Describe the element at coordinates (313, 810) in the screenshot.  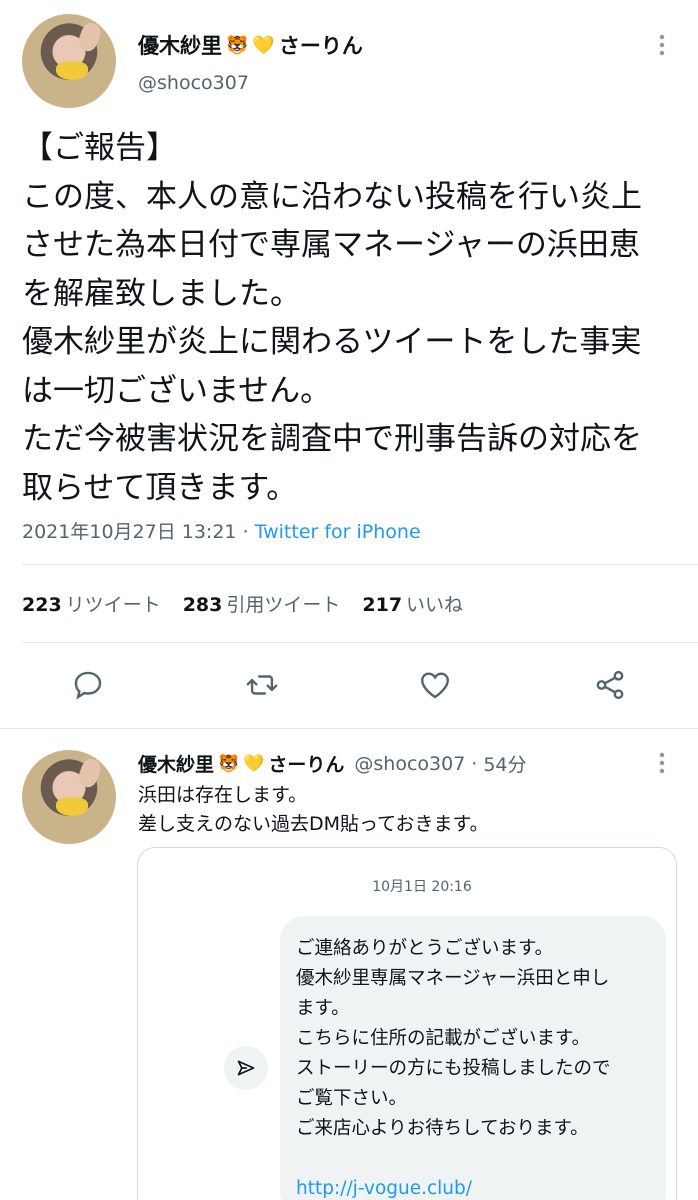
I see `reply-text: 浜田は存在します。 差し支えのない過去DM貼っておきます。` at that location.